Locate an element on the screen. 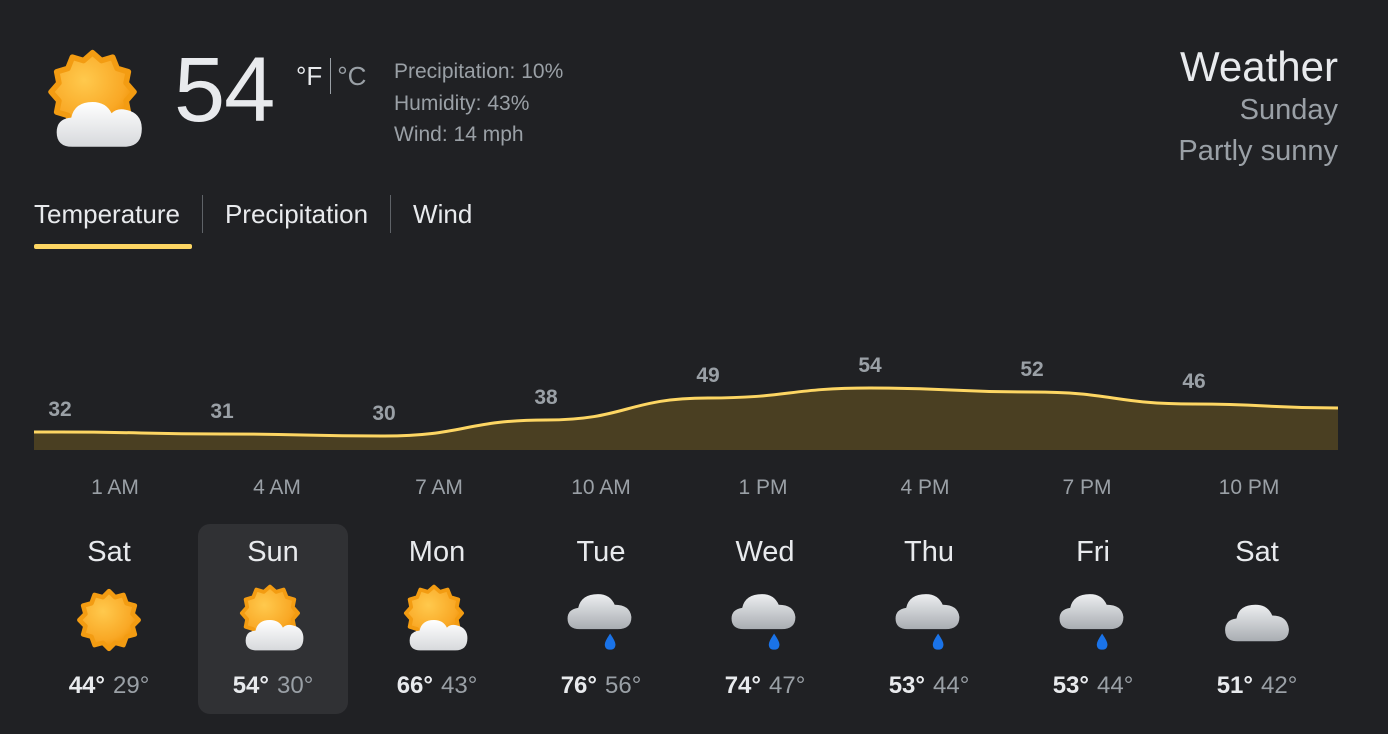 The image size is (1388, 734). humidity-text: Humidity: 43% is located at coordinates (462, 103).